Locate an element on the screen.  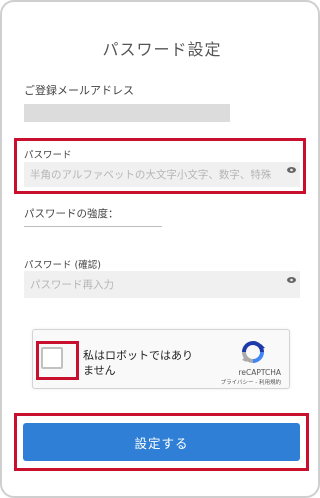
password-placeholder: 半角のアルファベットの大文字小文字、数字、特殊 is located at coordinates (151, 175).